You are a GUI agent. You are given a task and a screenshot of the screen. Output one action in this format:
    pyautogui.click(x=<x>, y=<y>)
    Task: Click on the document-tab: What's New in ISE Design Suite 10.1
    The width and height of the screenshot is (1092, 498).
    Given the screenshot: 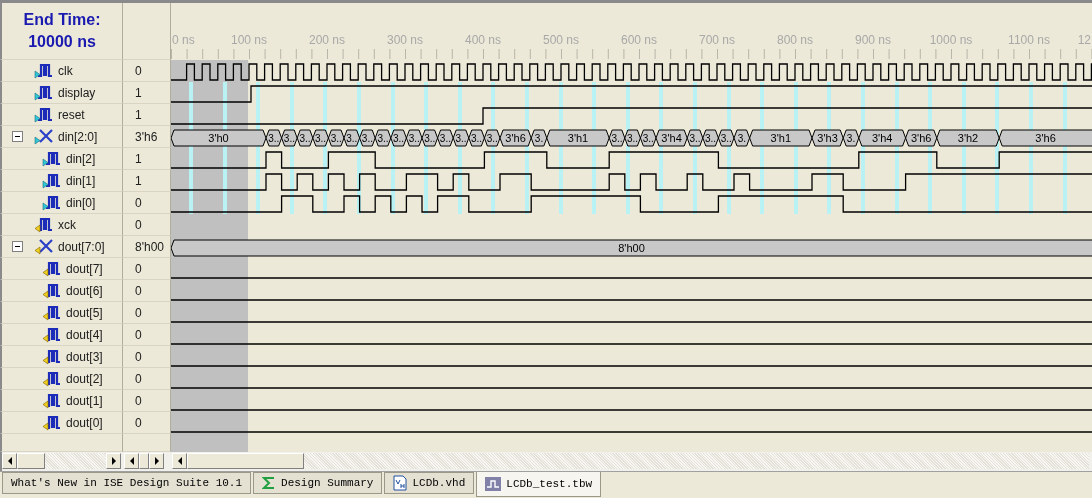 What is the action you would take?
    pyautogui.click(x=127, y=483)
    